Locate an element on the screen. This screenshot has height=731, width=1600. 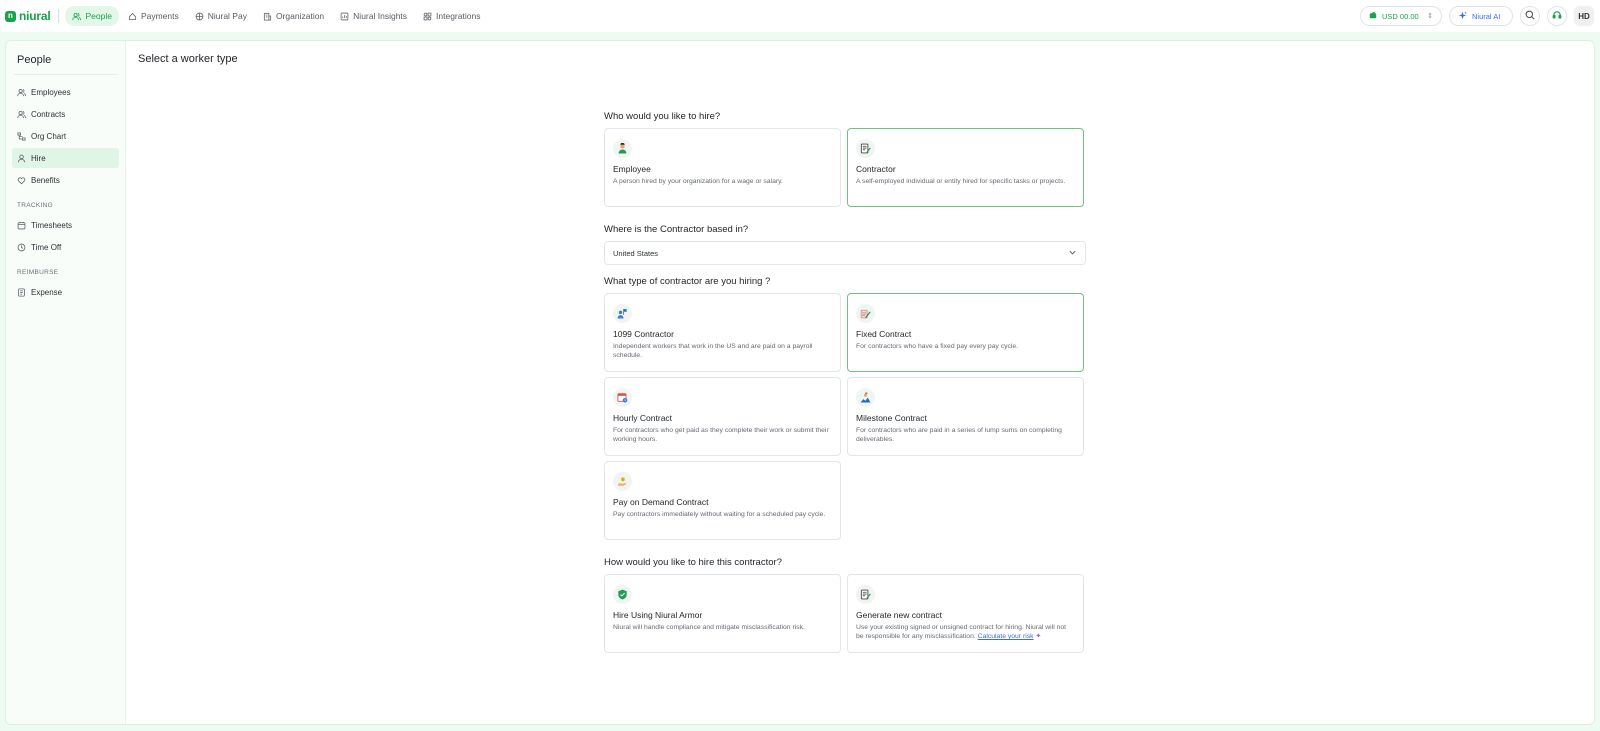
country-select: United States is located at coordinates (845, 253).